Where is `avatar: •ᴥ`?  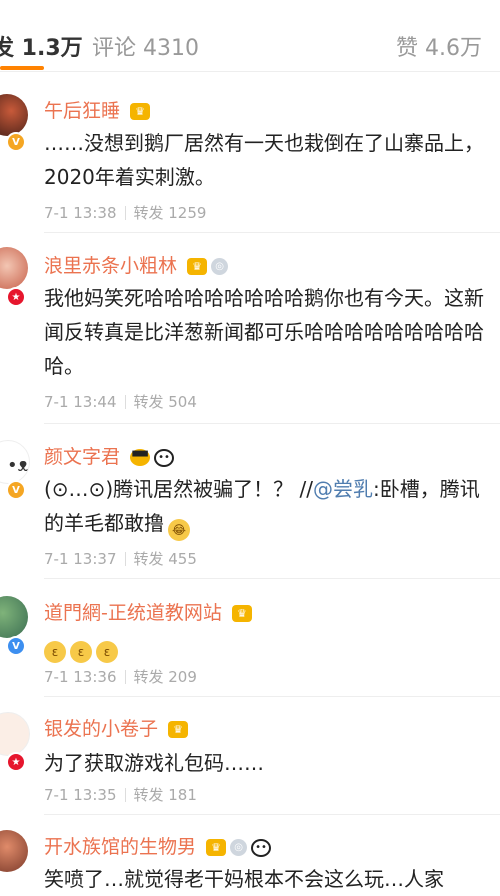
avatar: •ᴥ is located at coordinates (15, 462).